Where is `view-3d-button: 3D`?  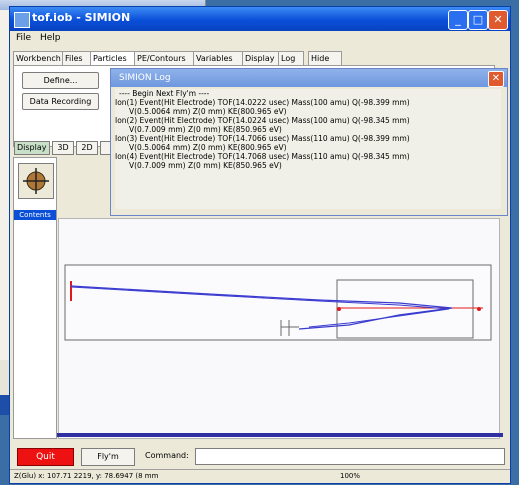
view-3d-button: 3D is located at coordinates (63, 148).